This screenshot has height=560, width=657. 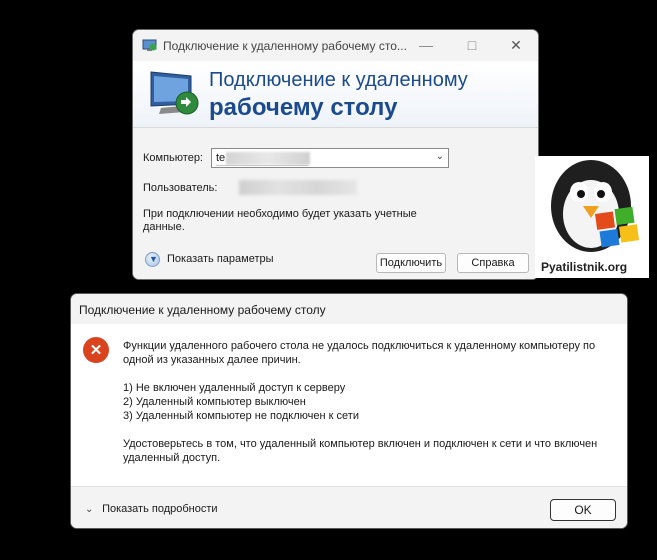 I want to click on logo-brand-text: Pyatilistnik.org, so click(x=584, y=267).